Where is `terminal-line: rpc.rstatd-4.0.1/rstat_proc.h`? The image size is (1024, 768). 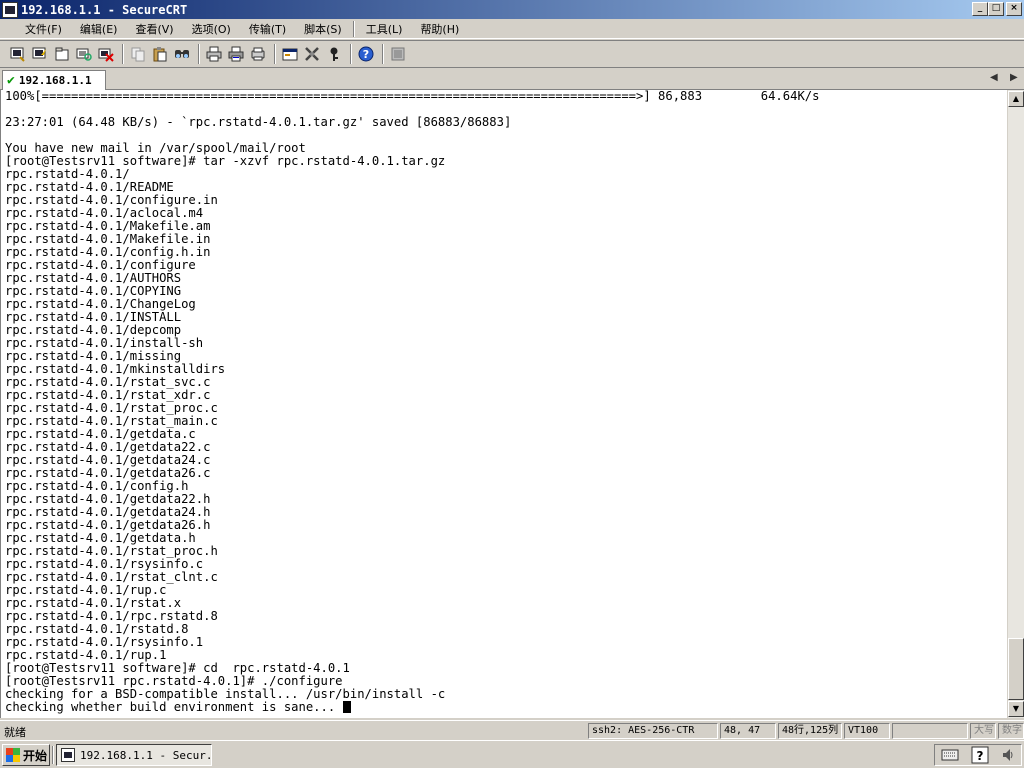
terminal-line: rpc.rstatd-4.0.1/rstat_proc.h is located at coordinates (111, 551).